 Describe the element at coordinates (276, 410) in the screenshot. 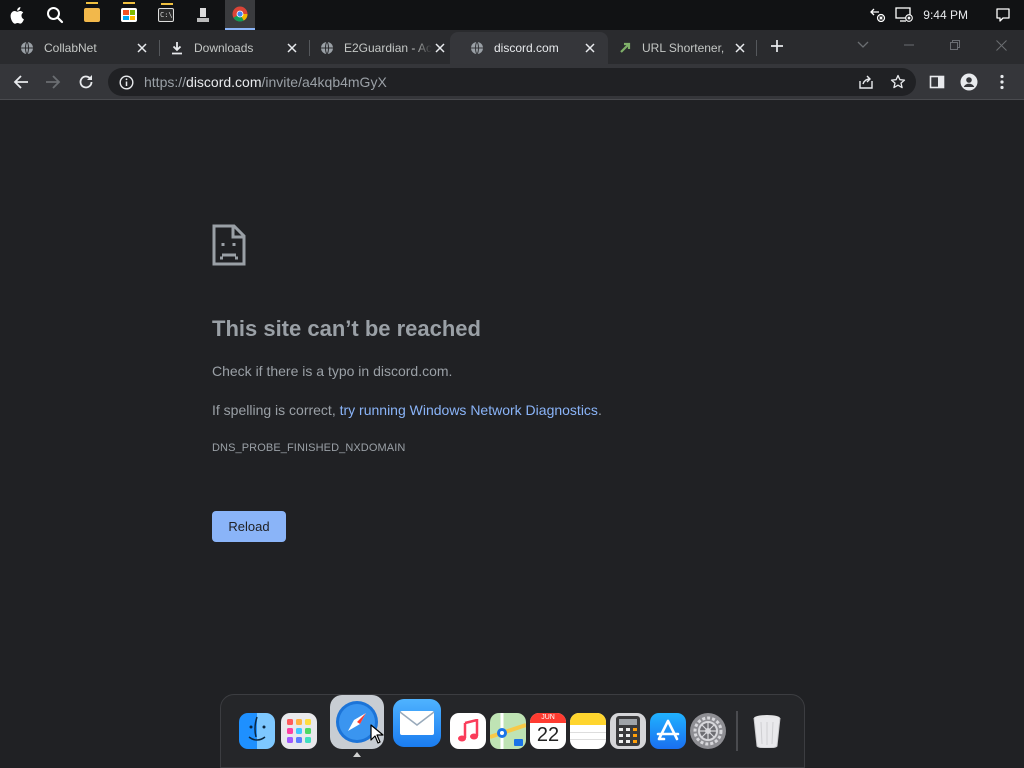

I see `spelling-prefix: If spelling is correct,` at that location.